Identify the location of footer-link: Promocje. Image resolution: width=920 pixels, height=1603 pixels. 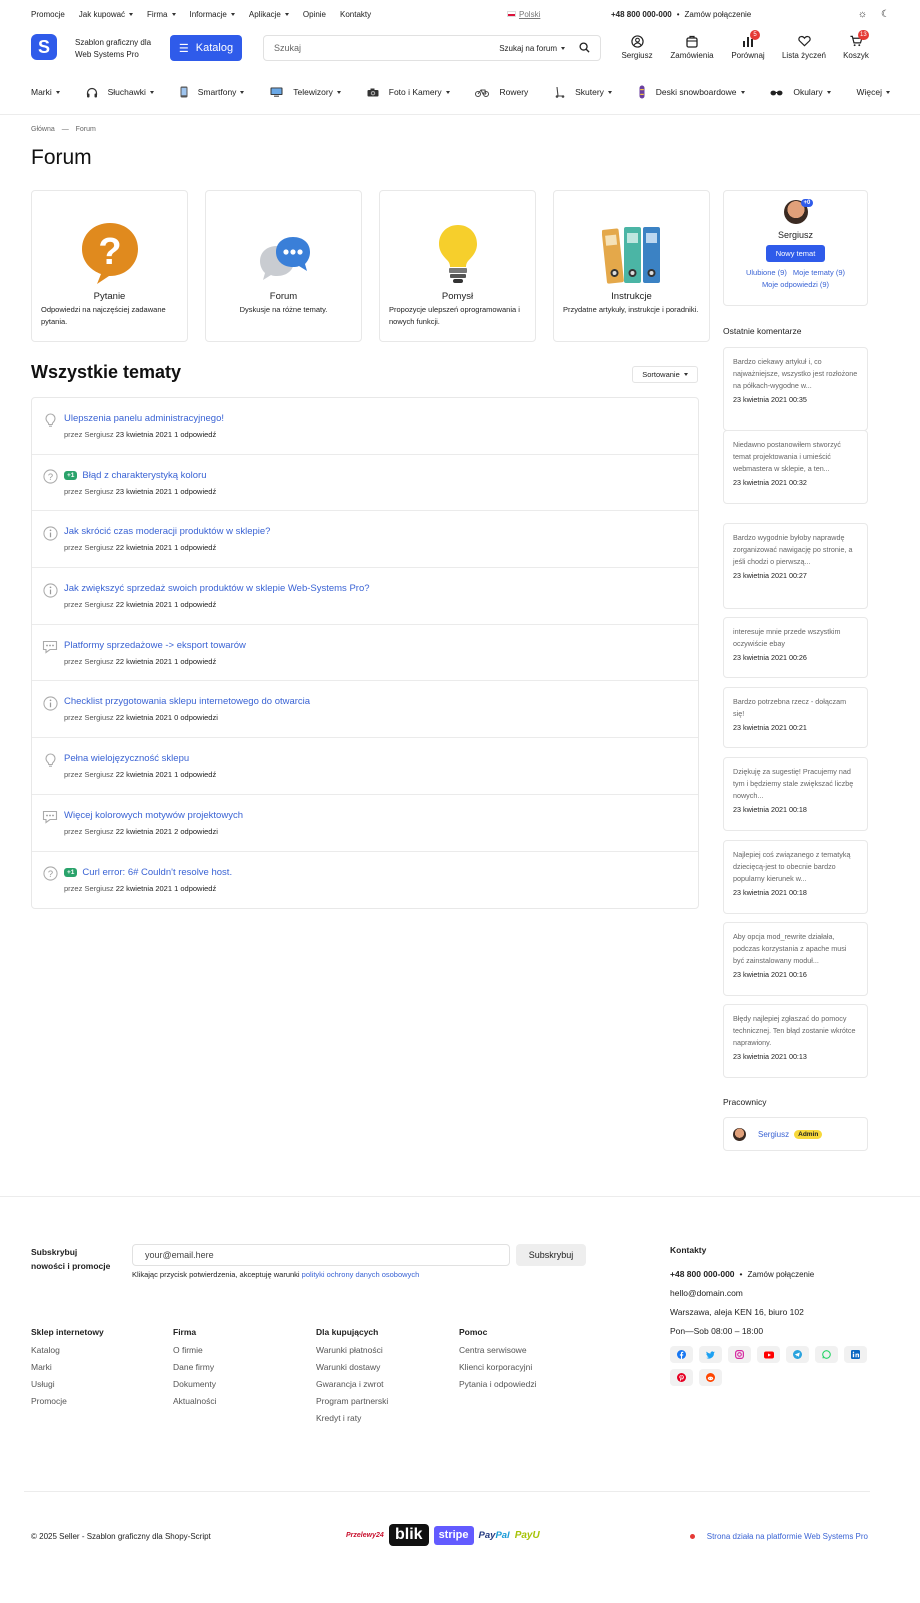
(67, 1401).